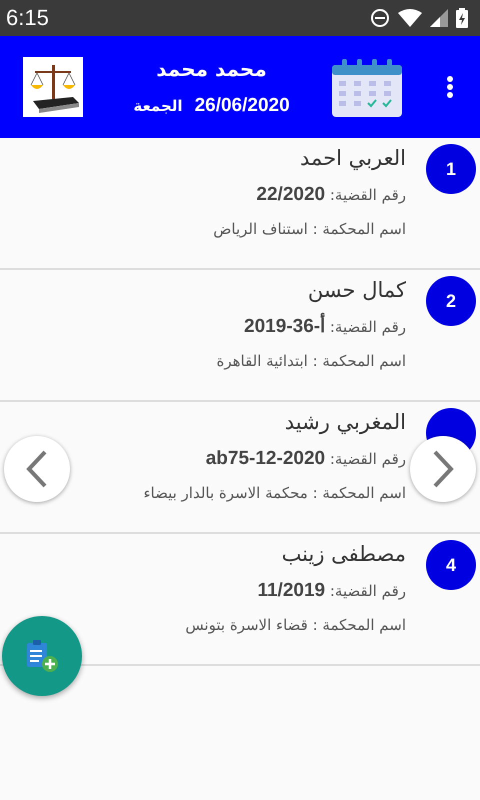 This screenshot has height=800, width=480. What do you see at coordinates (345, 422) in the screenshot?
I see `party-name: المغربي رشيد` at bounding box center [345, 422].